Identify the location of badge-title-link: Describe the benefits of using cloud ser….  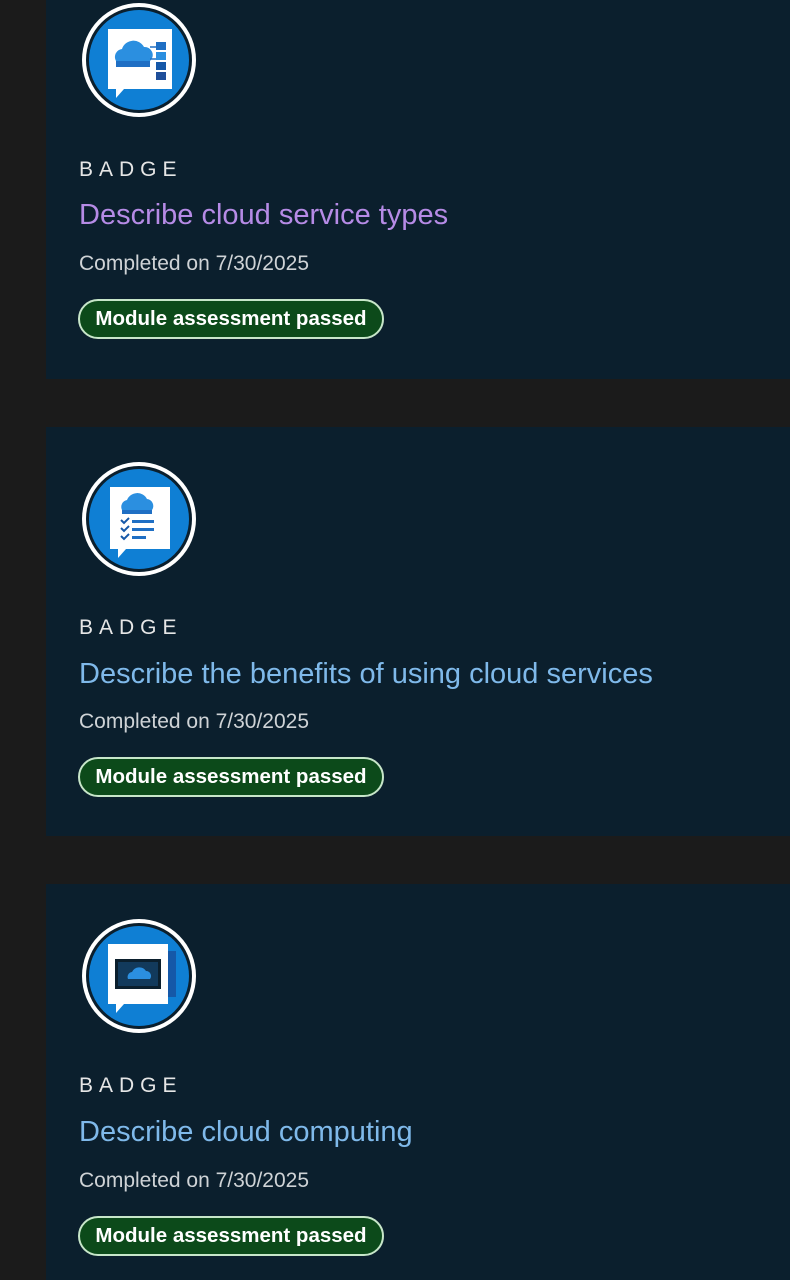
(366, 674).